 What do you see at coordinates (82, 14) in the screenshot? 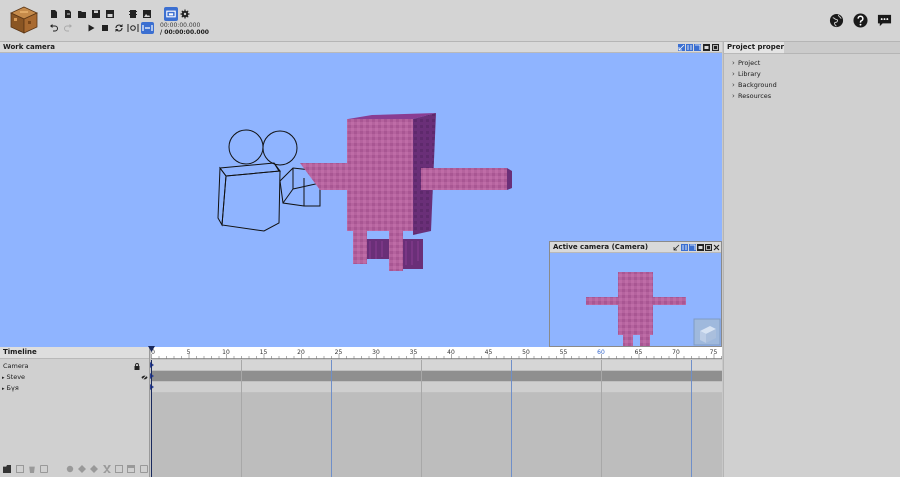
I see `open-folder-icon` at bounding box center [82, 14].